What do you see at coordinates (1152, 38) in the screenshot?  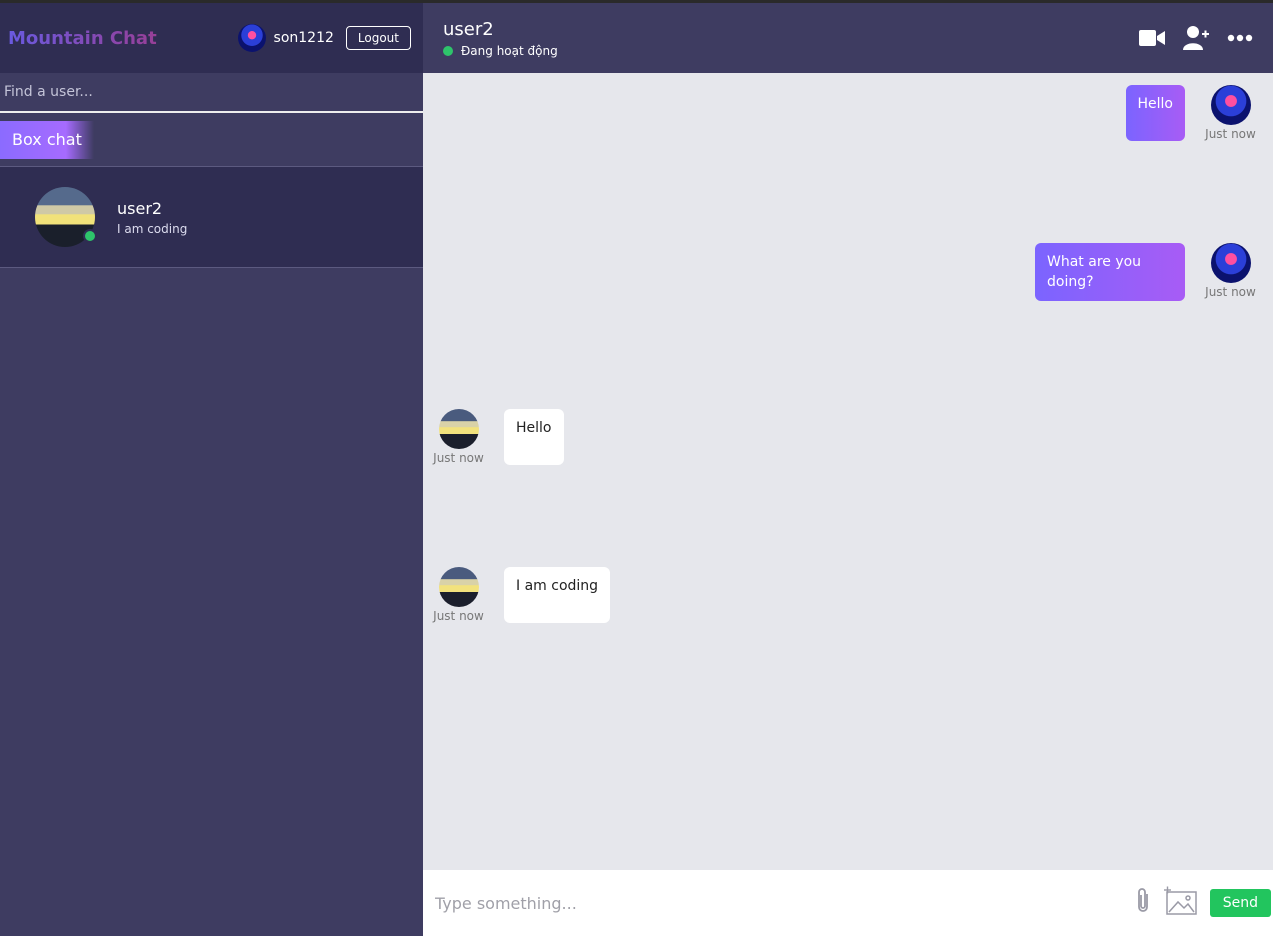 I see `video-camera-icon` at bounding box center [1152, 38].